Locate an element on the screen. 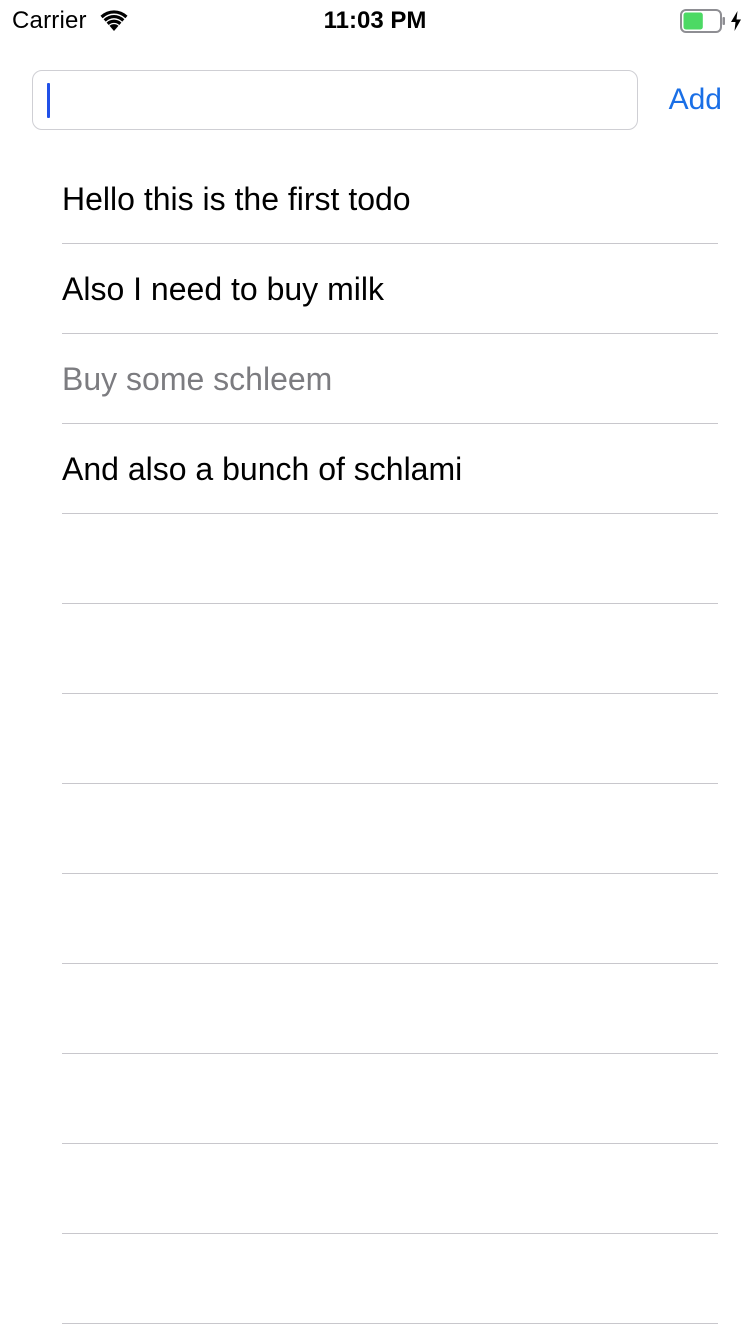  todo-text: Hello this is the first todo is located at coordinates (236, 198).